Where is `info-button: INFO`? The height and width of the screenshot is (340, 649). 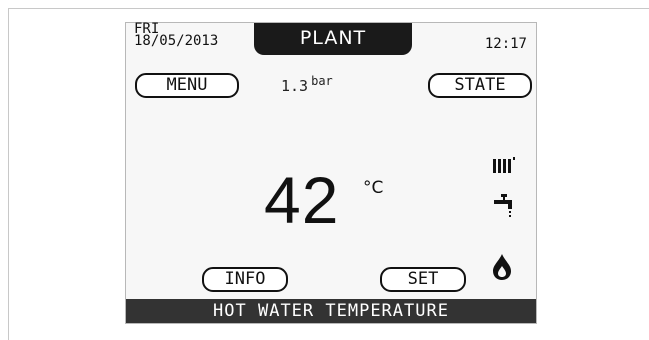
info-button: INFO is located at coordinates (245, 279).